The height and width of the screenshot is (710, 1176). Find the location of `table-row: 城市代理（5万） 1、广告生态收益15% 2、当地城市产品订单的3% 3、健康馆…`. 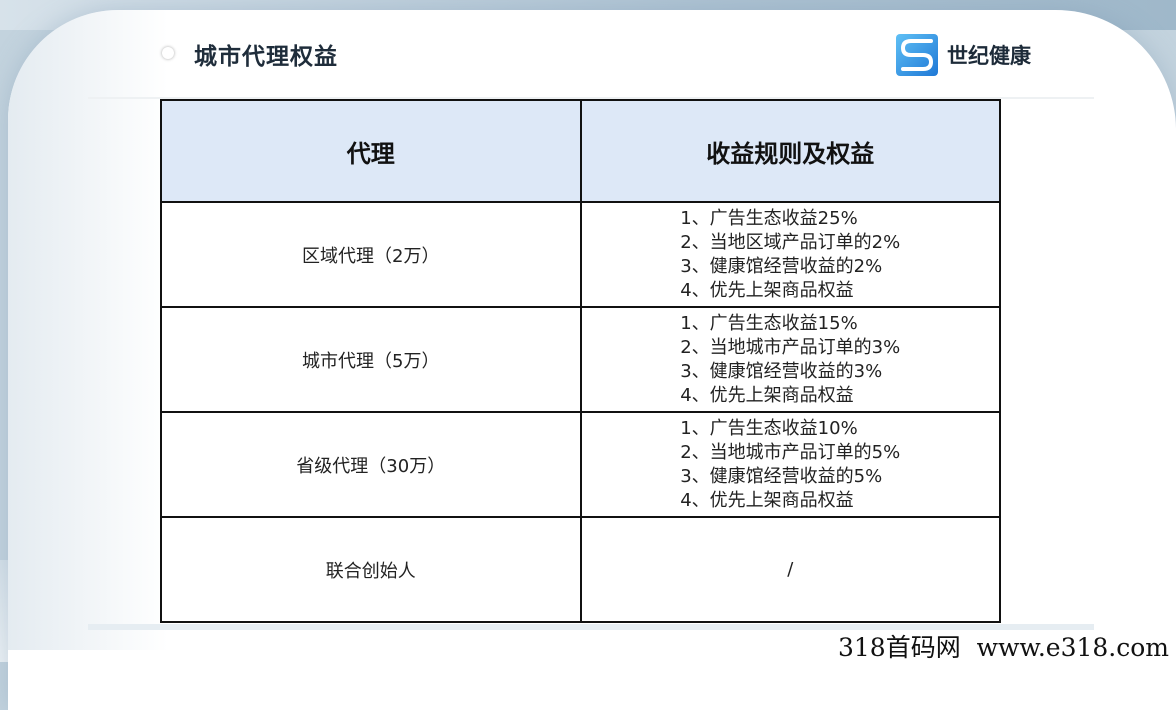

table-row: 城市代理（5万） 1、广告生态收益15% 2、当地城市产品订单的3% 3、健康馆… is located at coordinates (580, 359).